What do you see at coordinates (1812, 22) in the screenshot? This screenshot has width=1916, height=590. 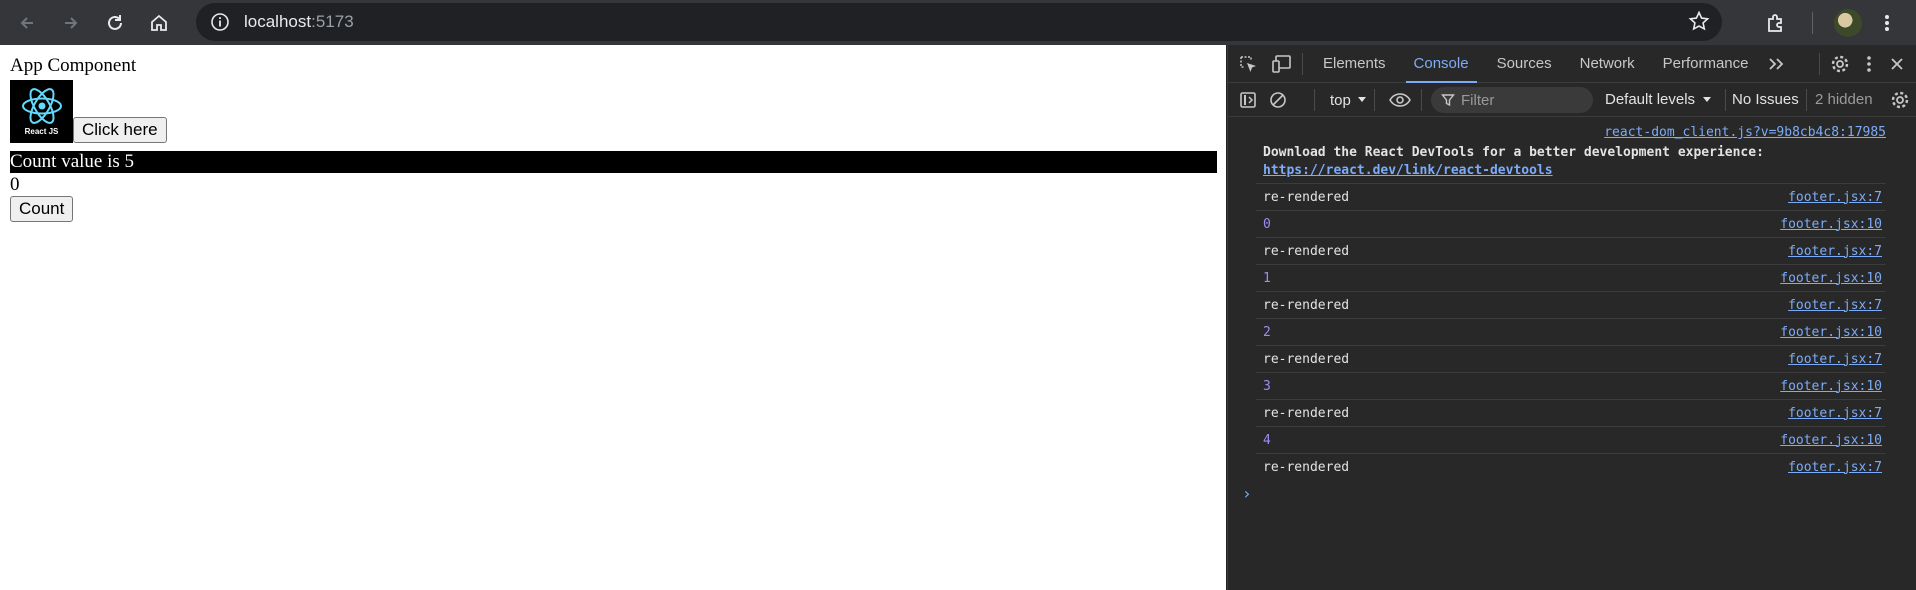 I see `chrome-divider` at bounding box center [1812, 22].